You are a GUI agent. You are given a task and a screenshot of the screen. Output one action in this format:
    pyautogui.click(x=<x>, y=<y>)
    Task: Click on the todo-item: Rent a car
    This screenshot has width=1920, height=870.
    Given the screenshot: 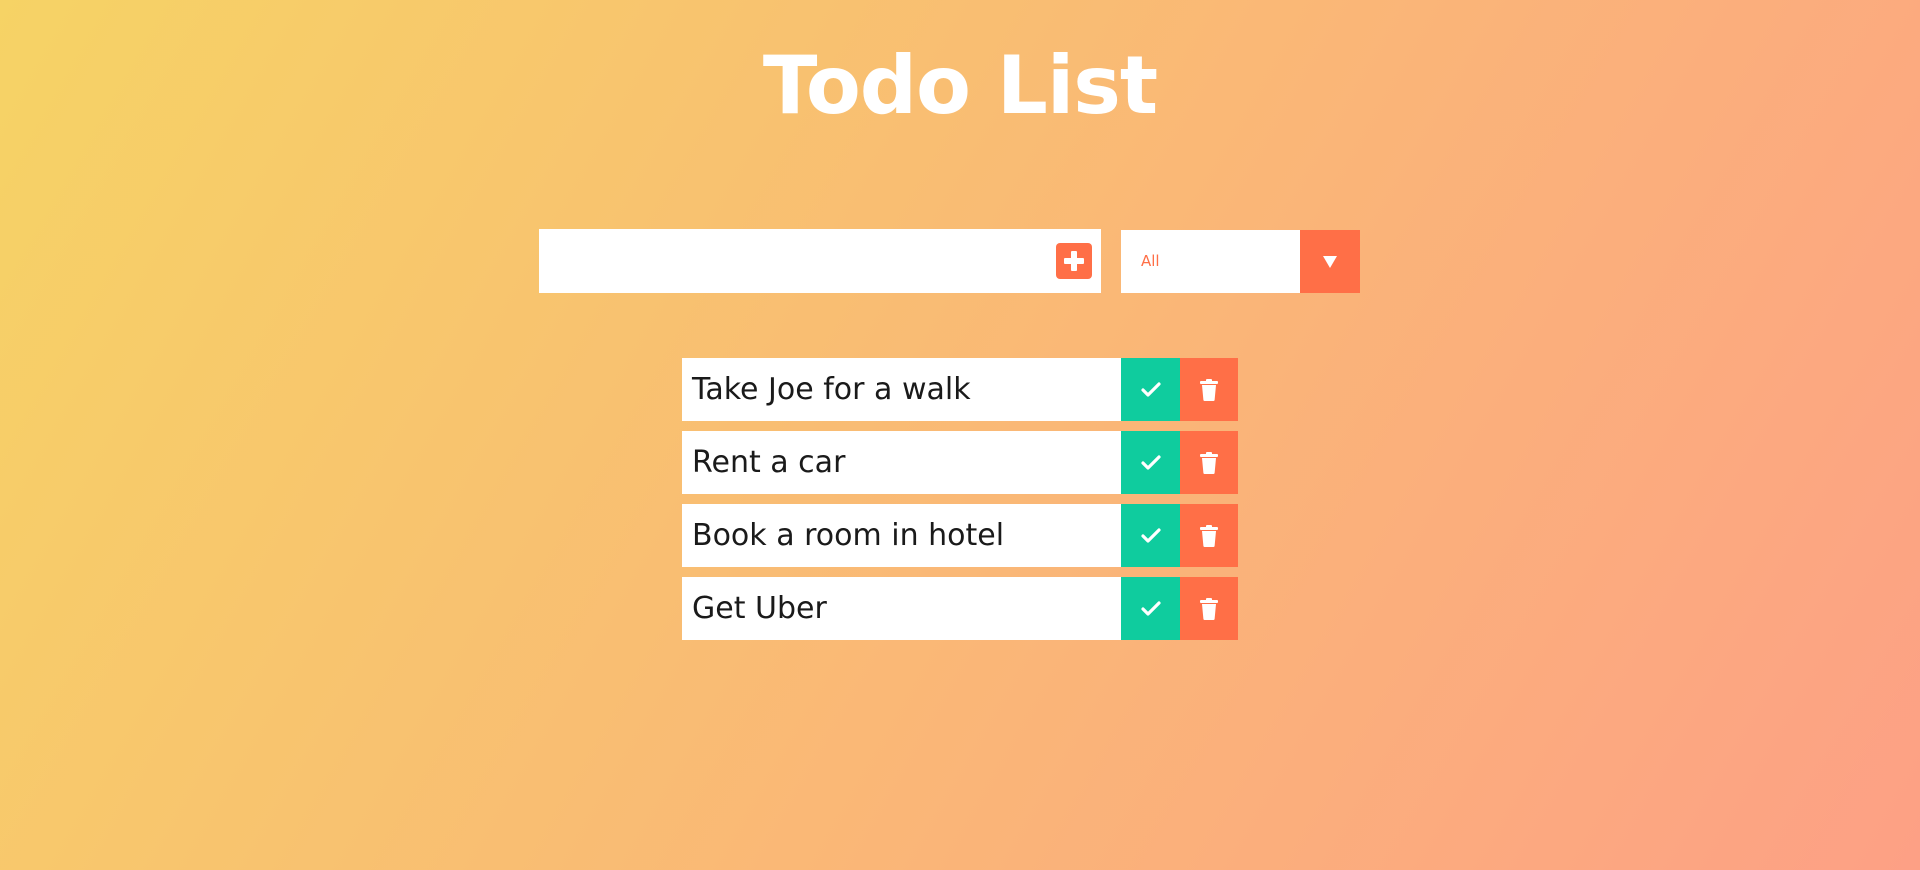 What is the action you would take?
    pyautogui.click(x=960, y=462)
    